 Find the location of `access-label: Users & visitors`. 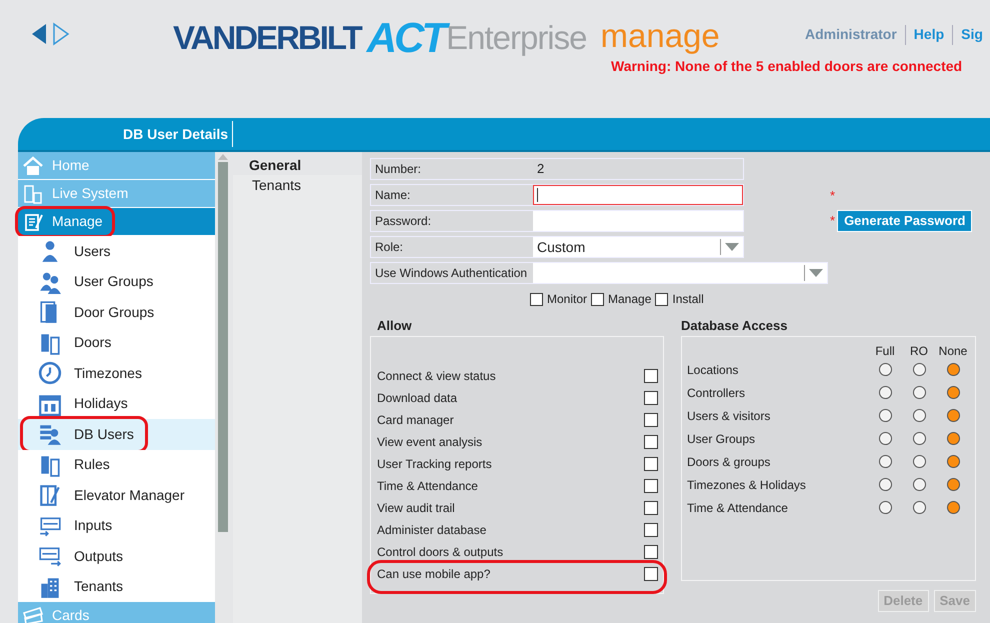

access-label: Users & visitors is located at coordinates (728, 416).